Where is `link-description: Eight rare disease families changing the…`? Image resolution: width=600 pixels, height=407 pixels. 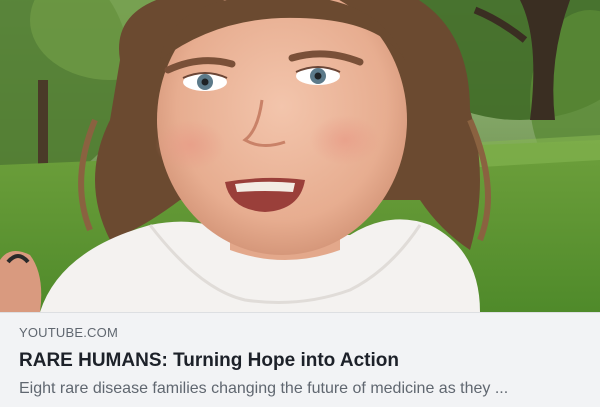
link-description: Eight rare disease families changing the… is located at coordinates (264, 388).